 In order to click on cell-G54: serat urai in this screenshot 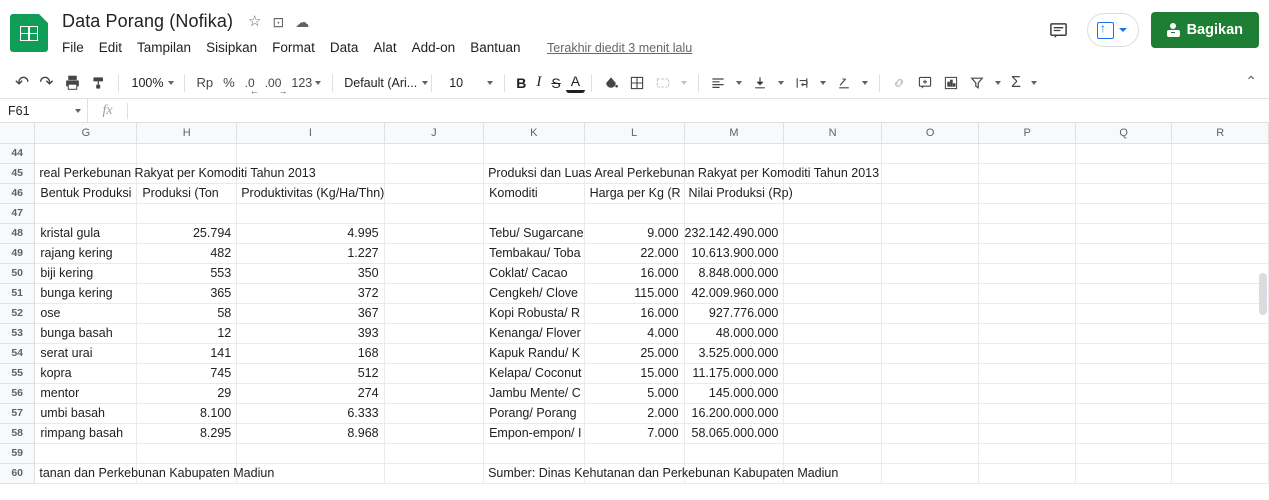, I will do `click(86, 353)`.